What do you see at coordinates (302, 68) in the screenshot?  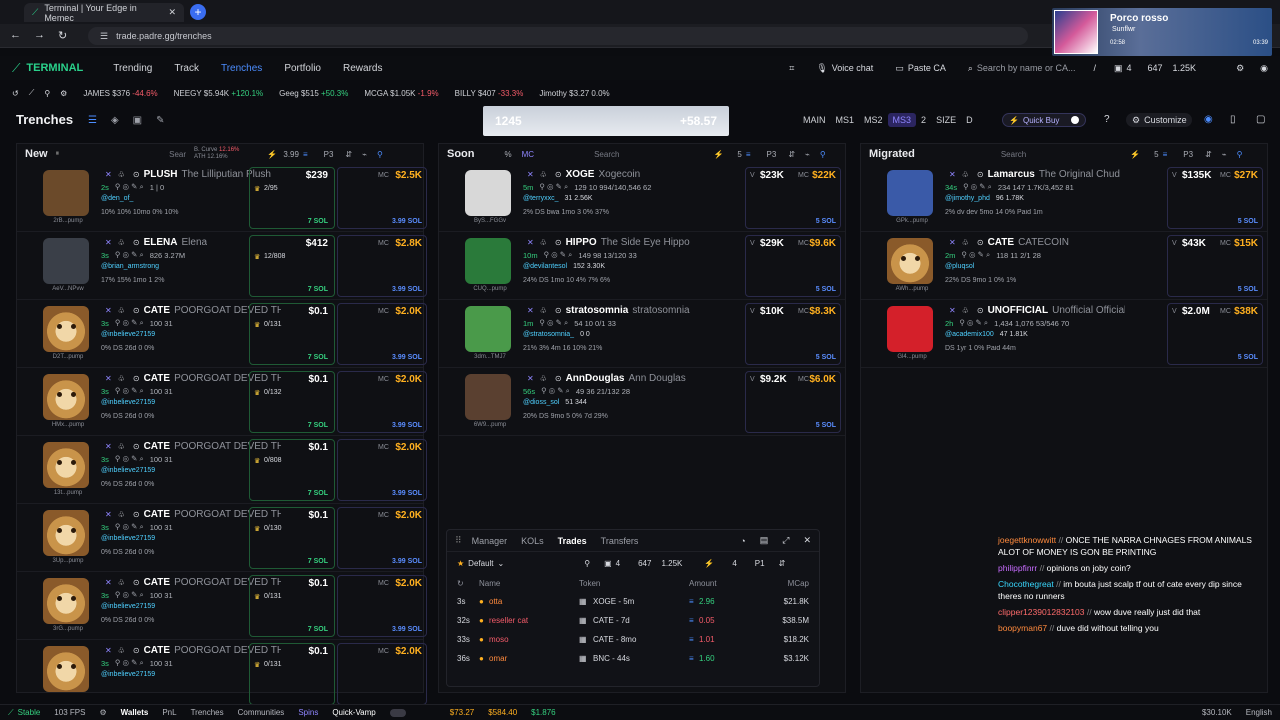 I see `nav-portfolio: Portfolio` at bounding box center [302, 68].